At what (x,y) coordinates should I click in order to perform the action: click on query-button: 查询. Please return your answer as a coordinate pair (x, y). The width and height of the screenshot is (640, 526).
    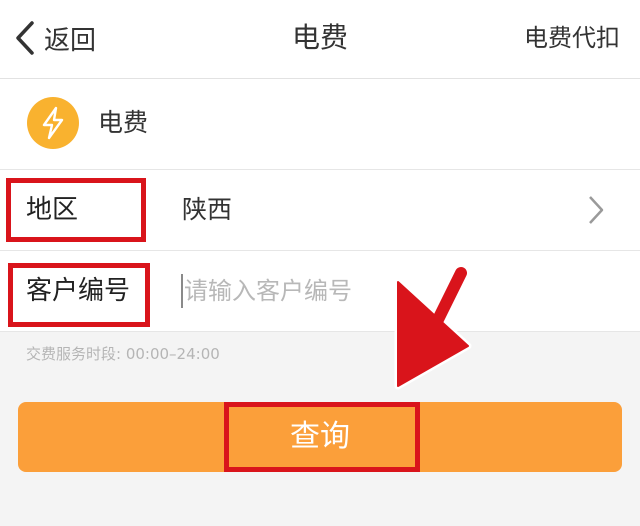
    Looking at the image, I should click on (320, 437).